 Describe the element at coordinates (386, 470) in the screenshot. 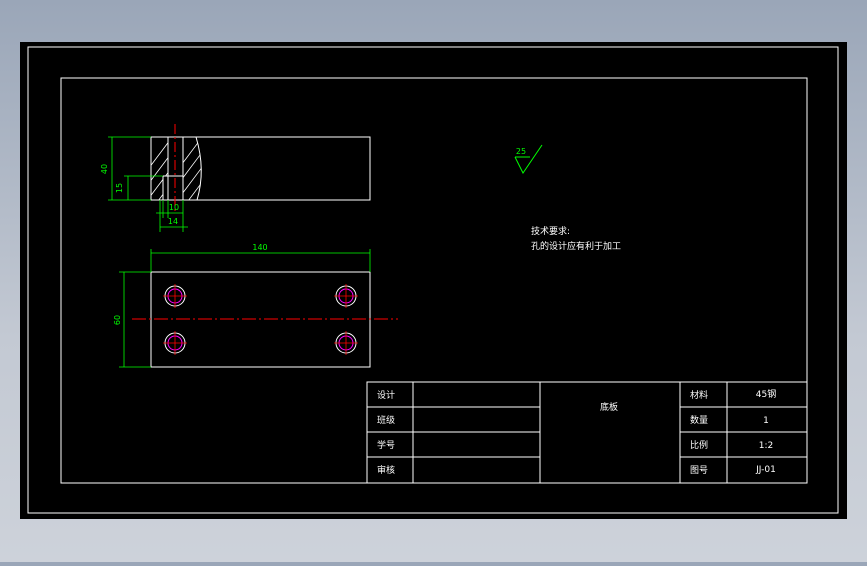

I see `review-label: 审核` at that location.